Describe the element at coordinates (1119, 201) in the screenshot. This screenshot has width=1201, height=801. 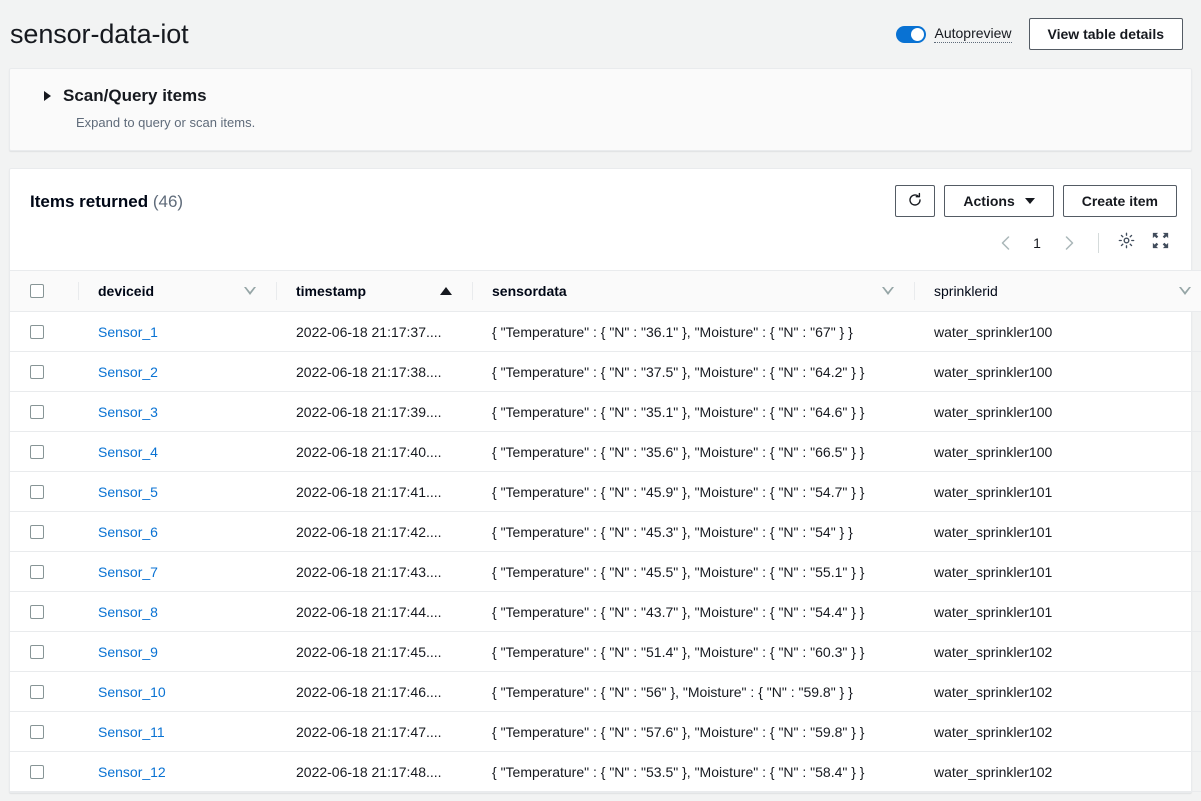
I see `create-item-button: Create item` at that location.